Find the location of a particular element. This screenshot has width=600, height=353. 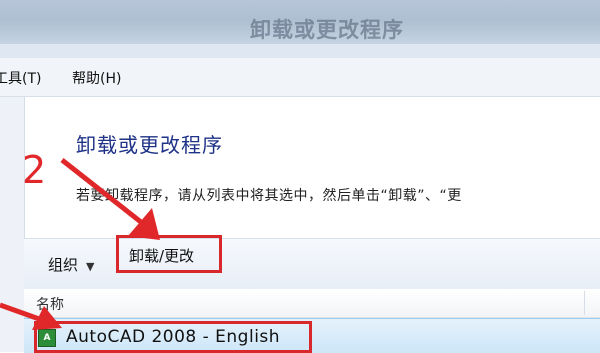

annotation-arrows is located at coordinates (80, 244).